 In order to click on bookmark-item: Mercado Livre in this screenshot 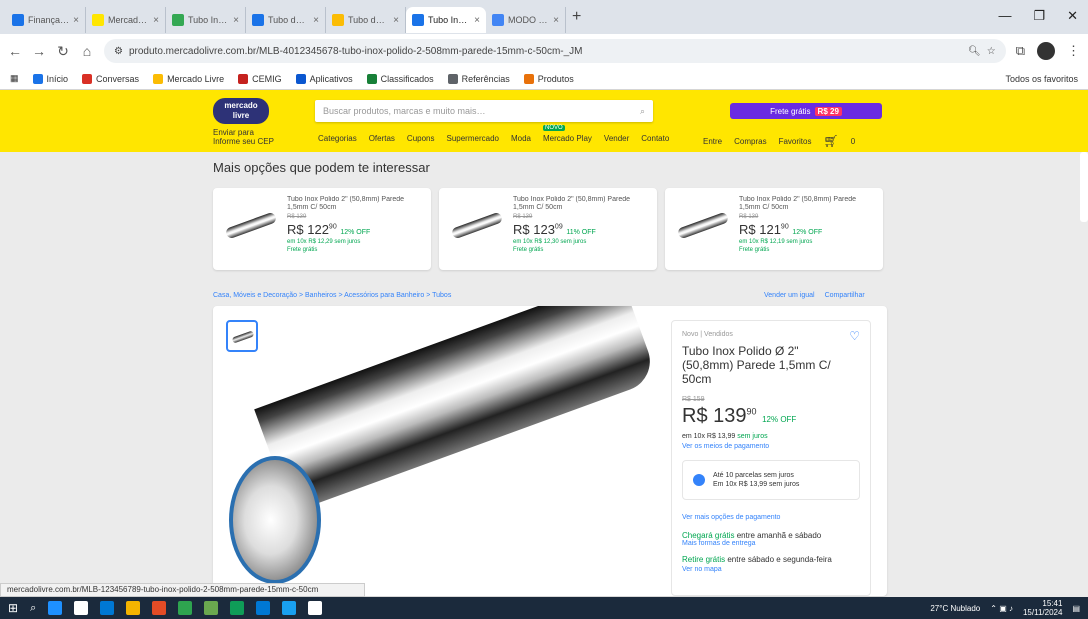, I will do `click(188, 78)`.